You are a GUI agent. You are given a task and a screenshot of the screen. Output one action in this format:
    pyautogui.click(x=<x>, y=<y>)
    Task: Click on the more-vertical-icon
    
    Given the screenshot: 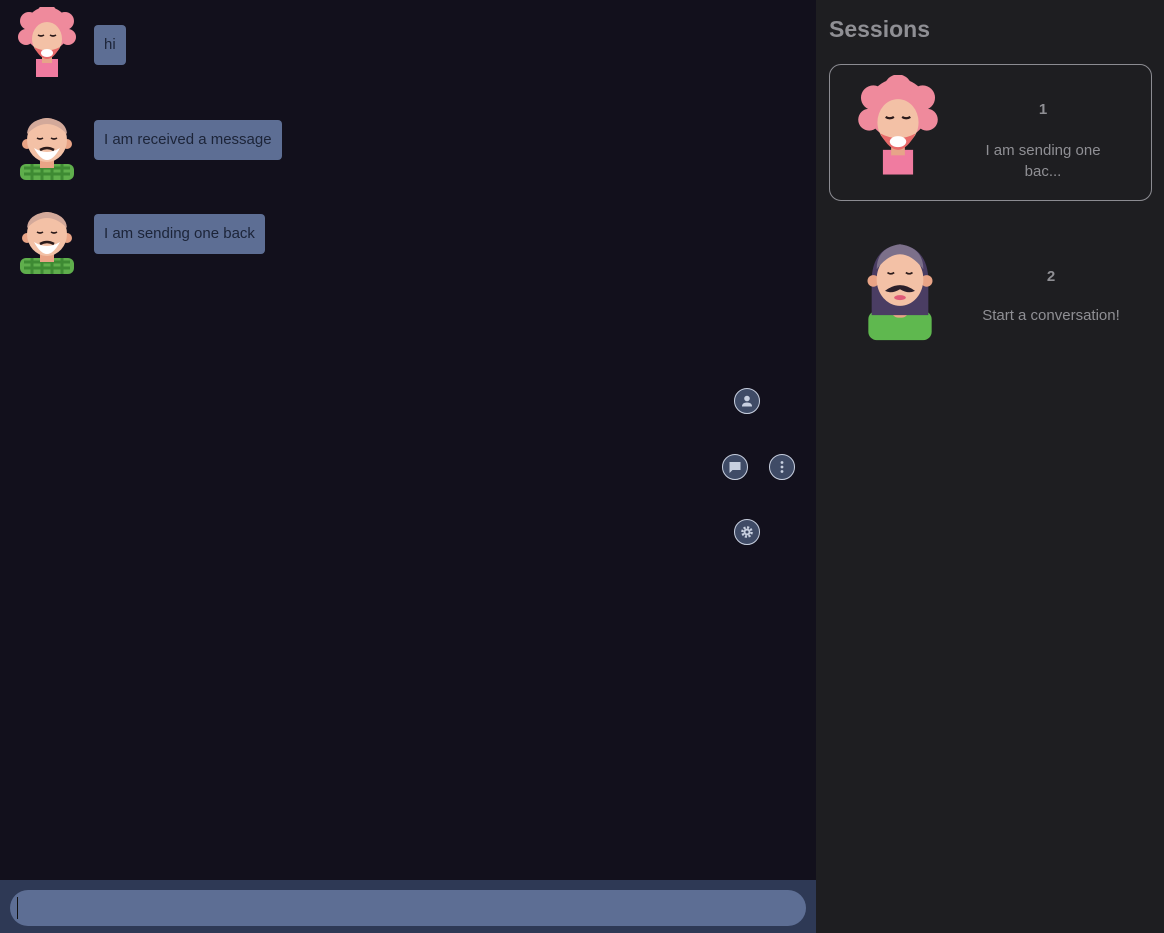 What is the action you would take?
    pyautogui.click(x=782, y=467)
    